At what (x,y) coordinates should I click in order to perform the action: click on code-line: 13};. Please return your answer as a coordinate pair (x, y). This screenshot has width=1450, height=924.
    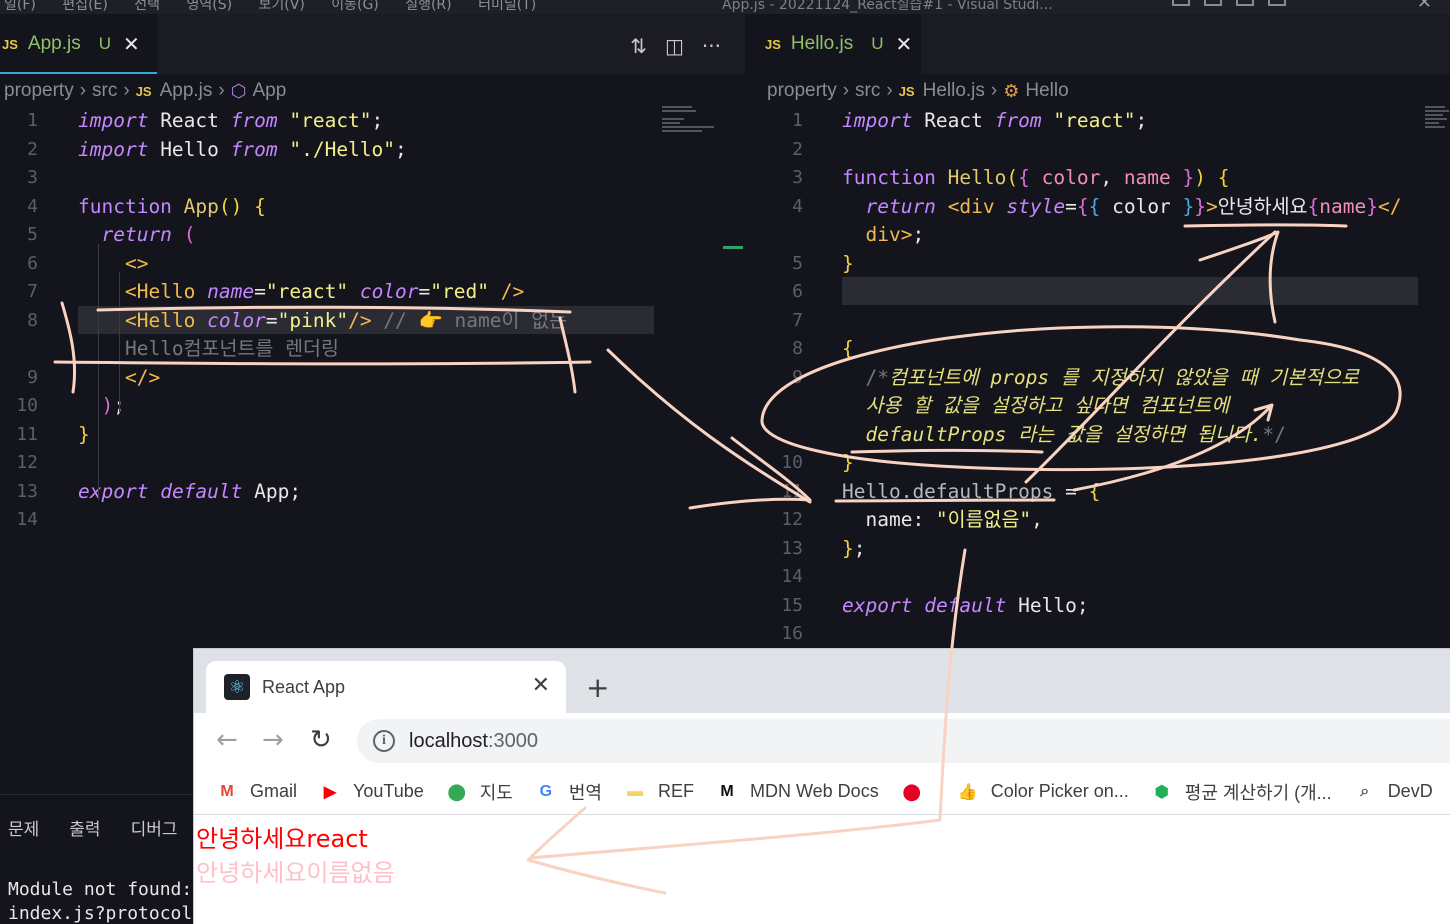
    Looking at the image, I should click on (1097, 548).